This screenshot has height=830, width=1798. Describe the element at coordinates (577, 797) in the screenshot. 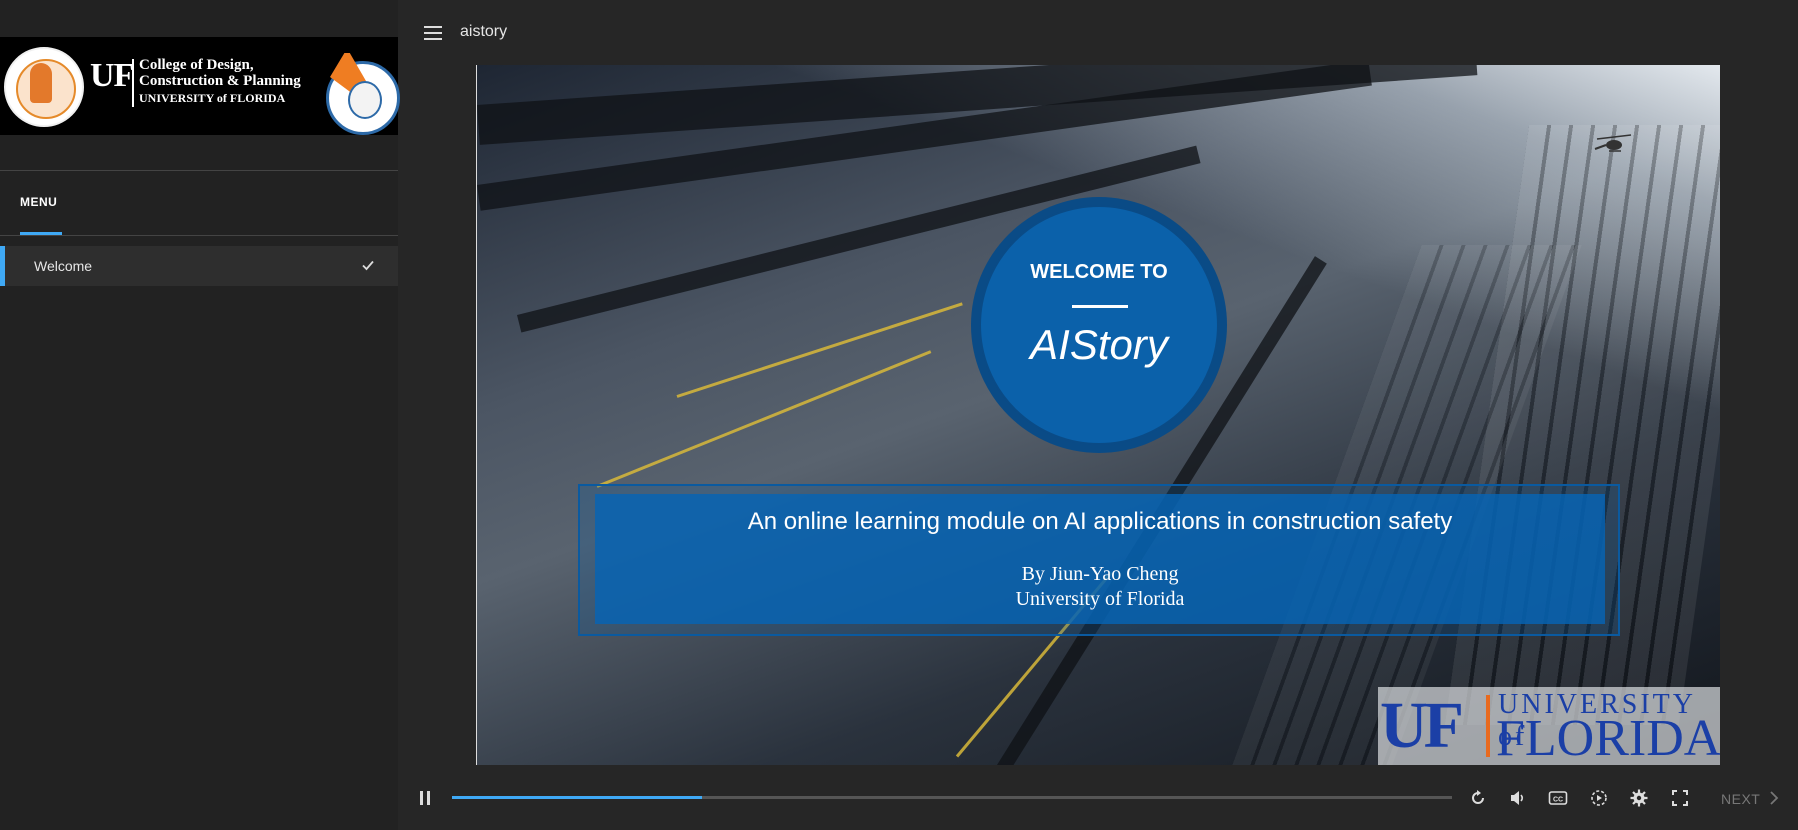

I see `progress-fill` at that location.